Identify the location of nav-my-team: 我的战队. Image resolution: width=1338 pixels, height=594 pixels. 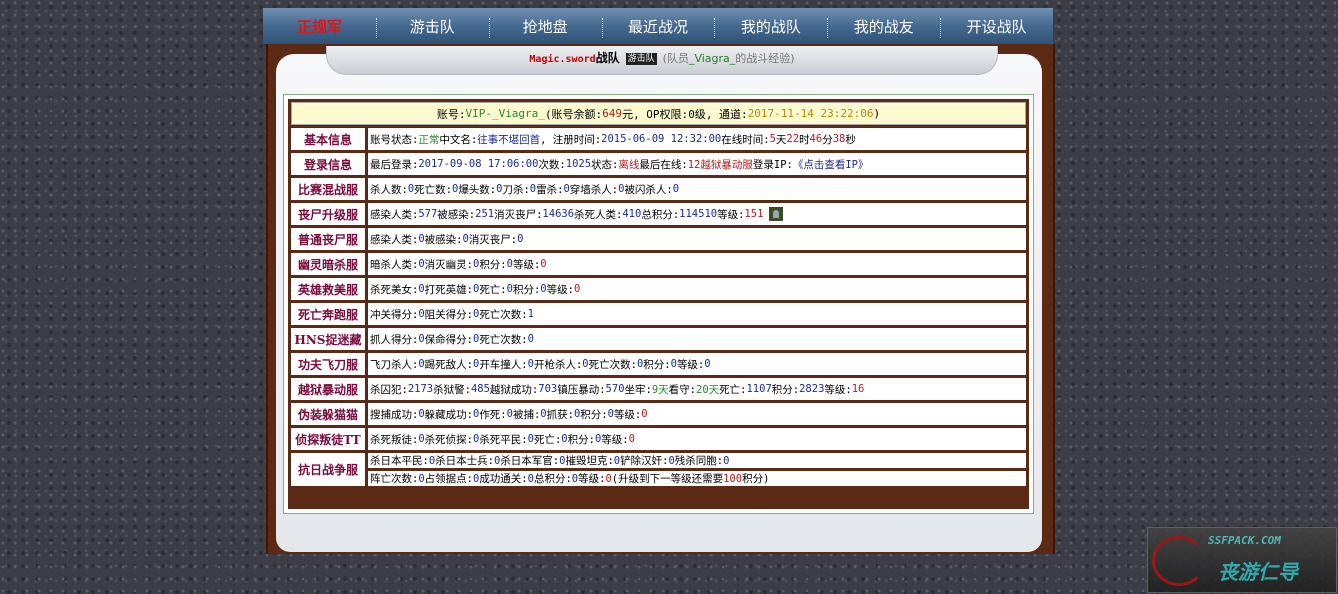
(770, 27).